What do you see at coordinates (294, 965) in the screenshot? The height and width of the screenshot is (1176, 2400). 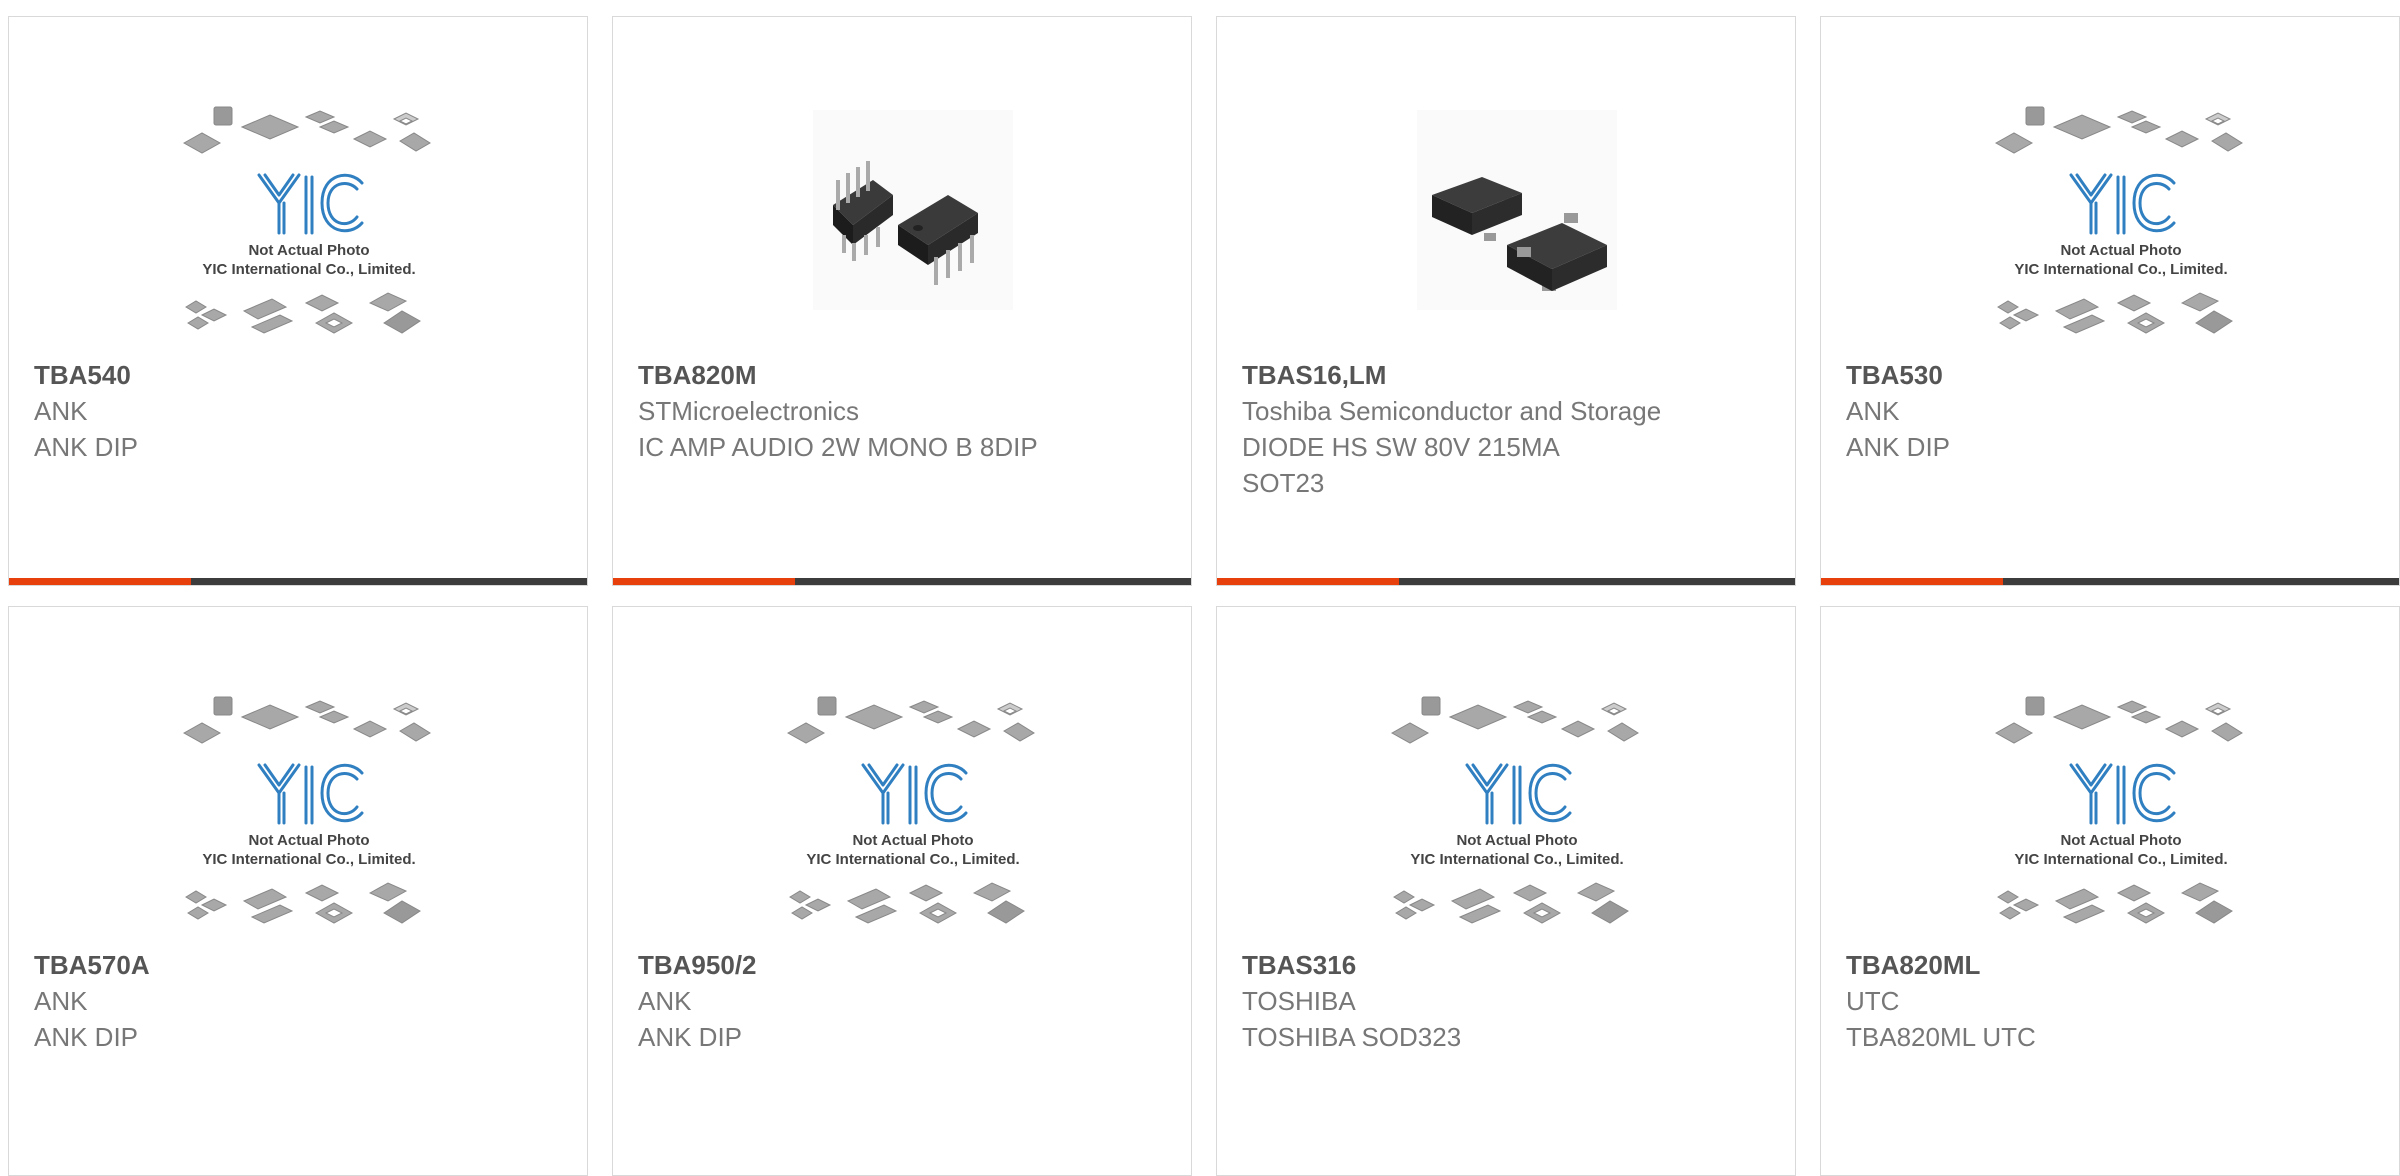 I see `part-number-link: TBA570A` at bounding box center [294, 965].